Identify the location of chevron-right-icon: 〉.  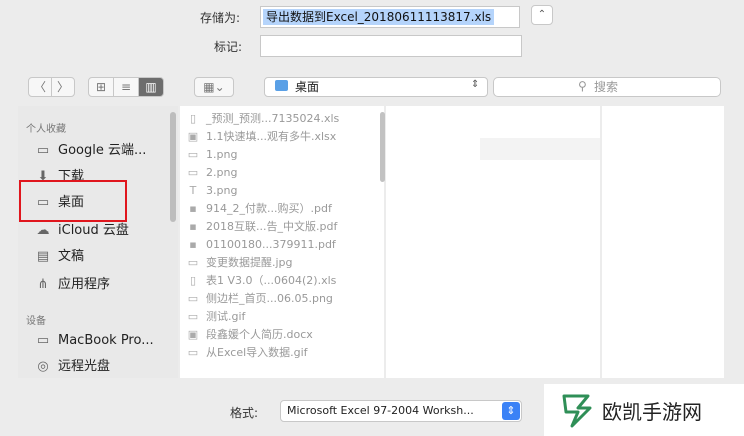
(62, 87).